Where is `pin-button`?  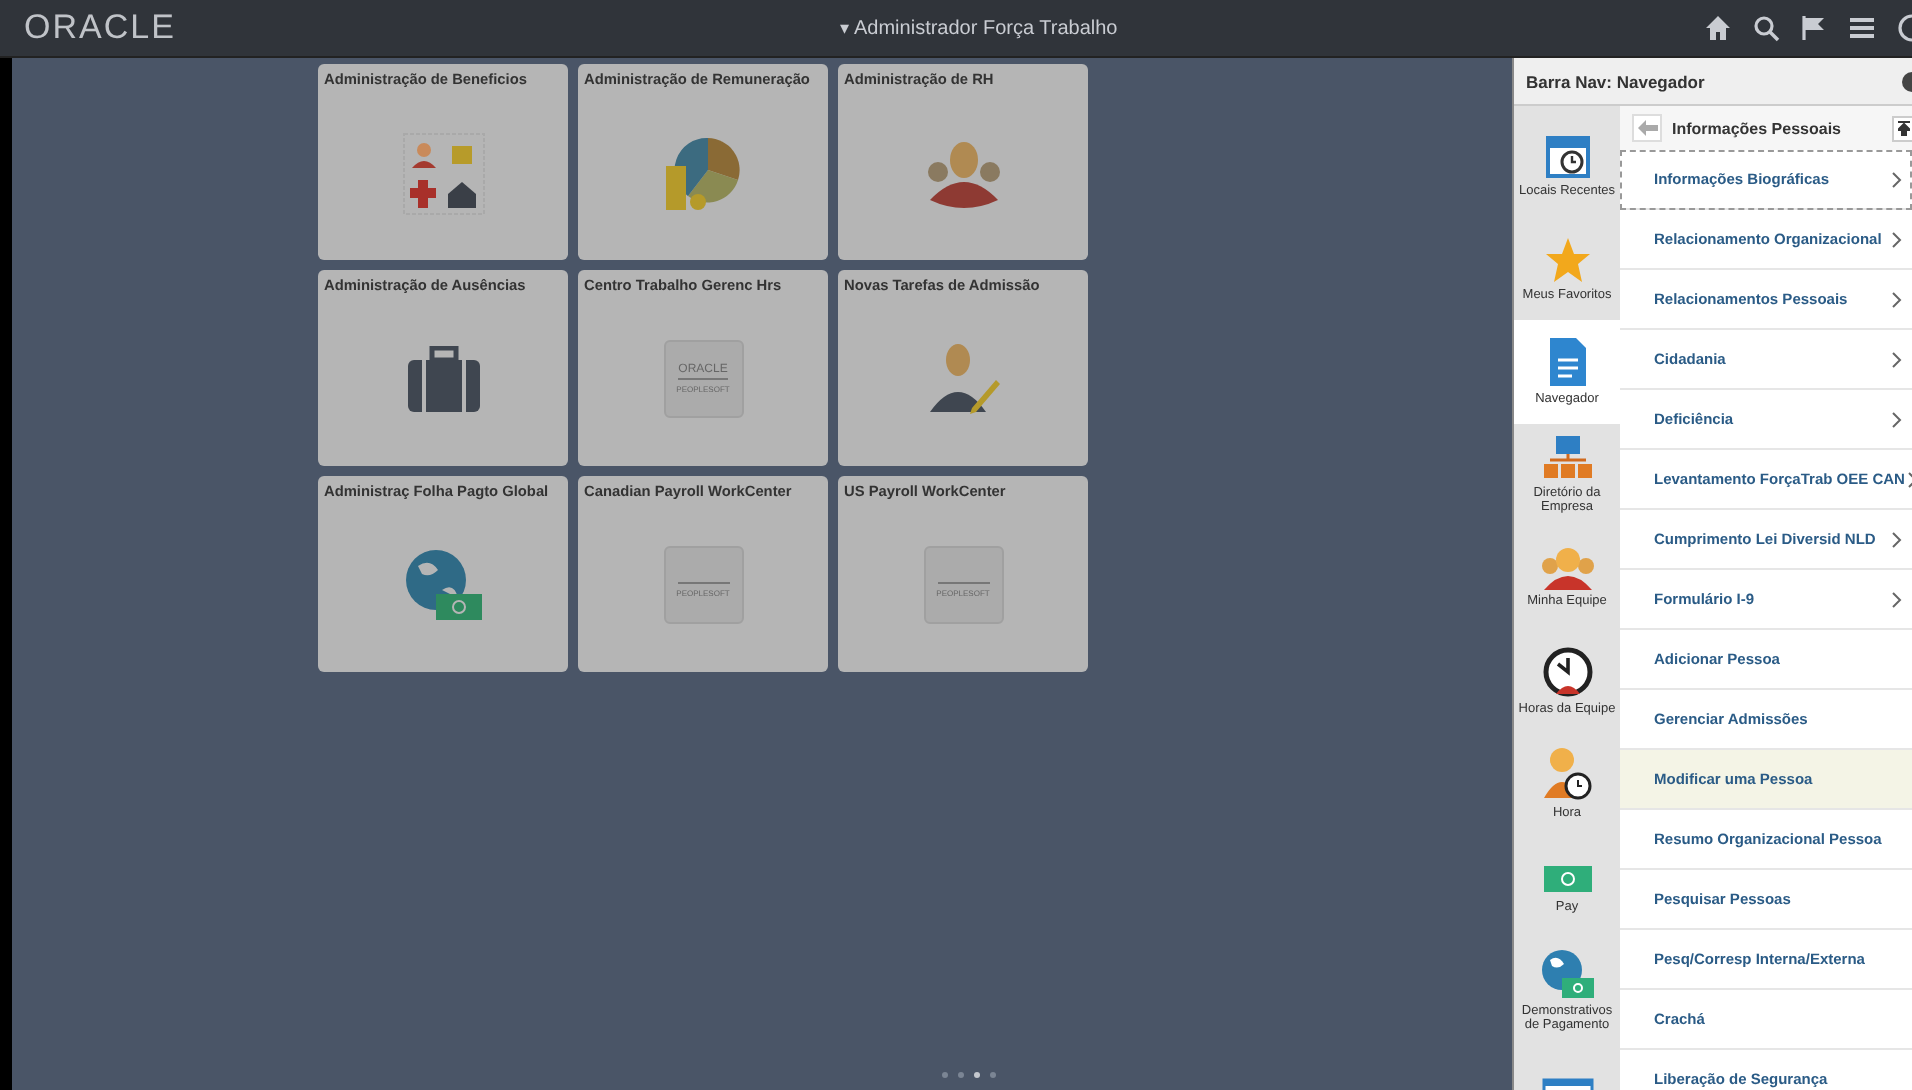
pin-button is located at coordinates (1902, 128).